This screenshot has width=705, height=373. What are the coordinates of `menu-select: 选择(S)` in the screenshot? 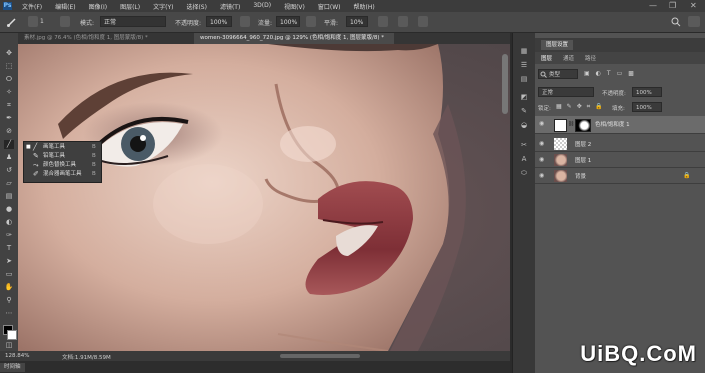 It's located at (196, 6).